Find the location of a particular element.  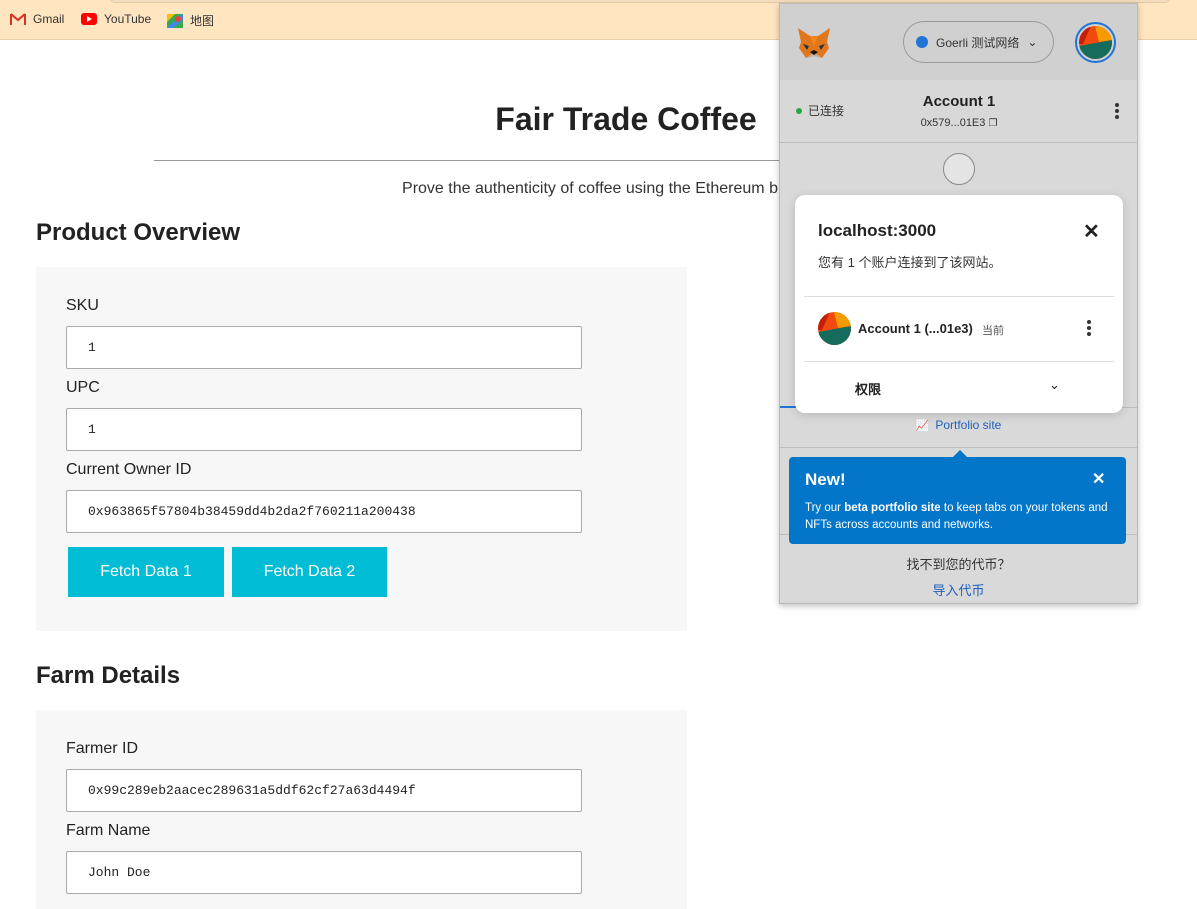

tooltip-bold-link: beta portfolio site is located at coordinates (892, 508).